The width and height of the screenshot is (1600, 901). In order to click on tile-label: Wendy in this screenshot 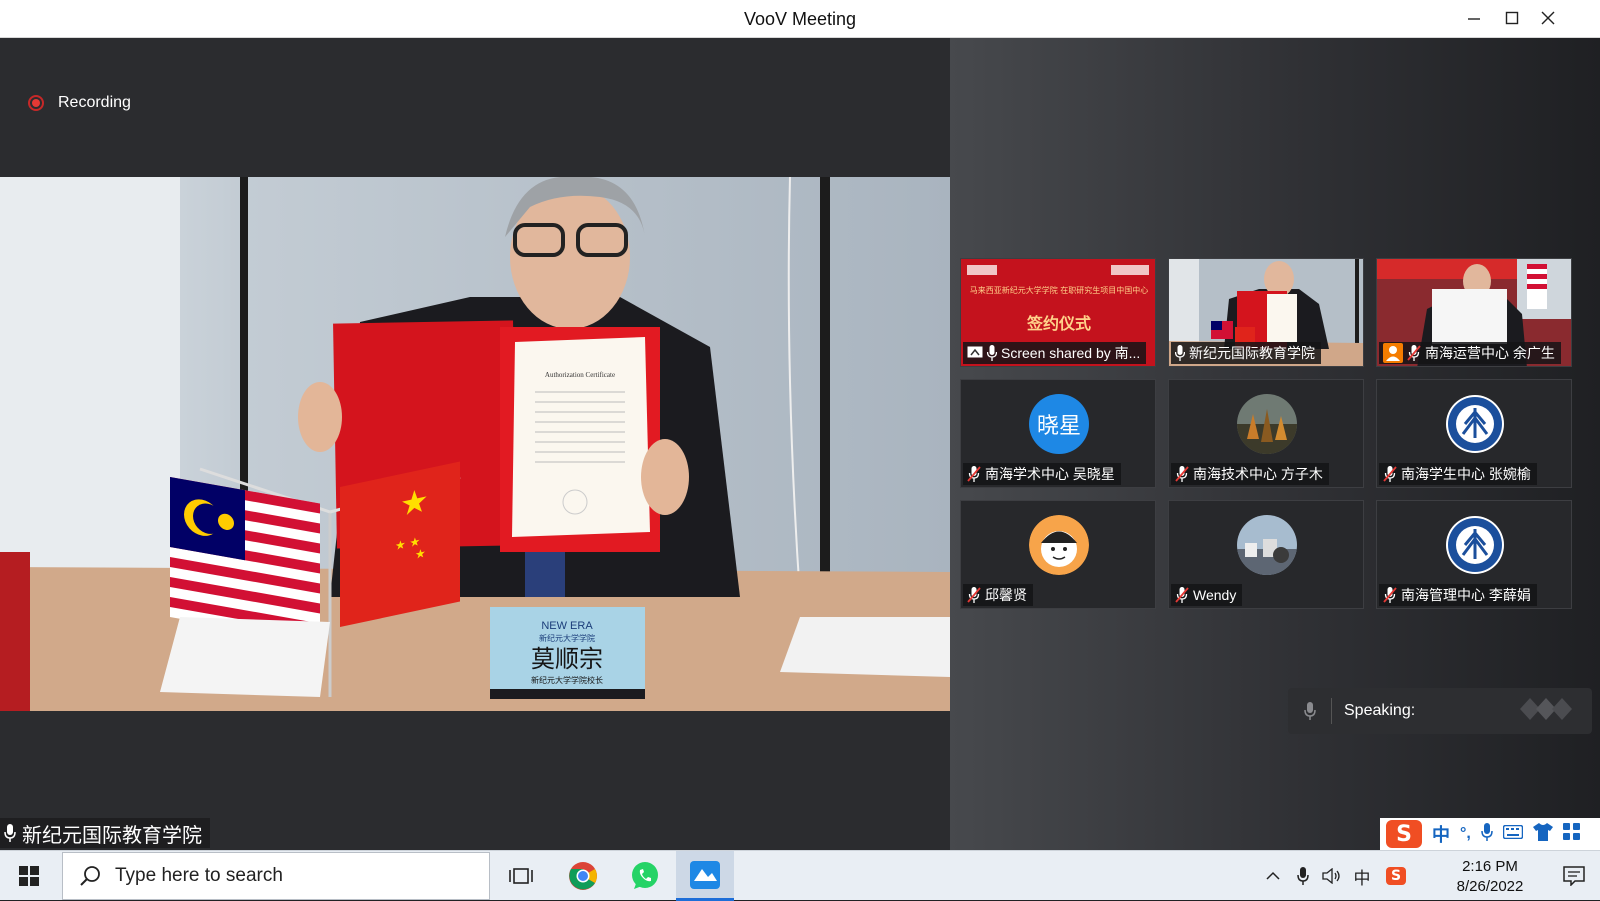, I will do `click(1207, 595)`.